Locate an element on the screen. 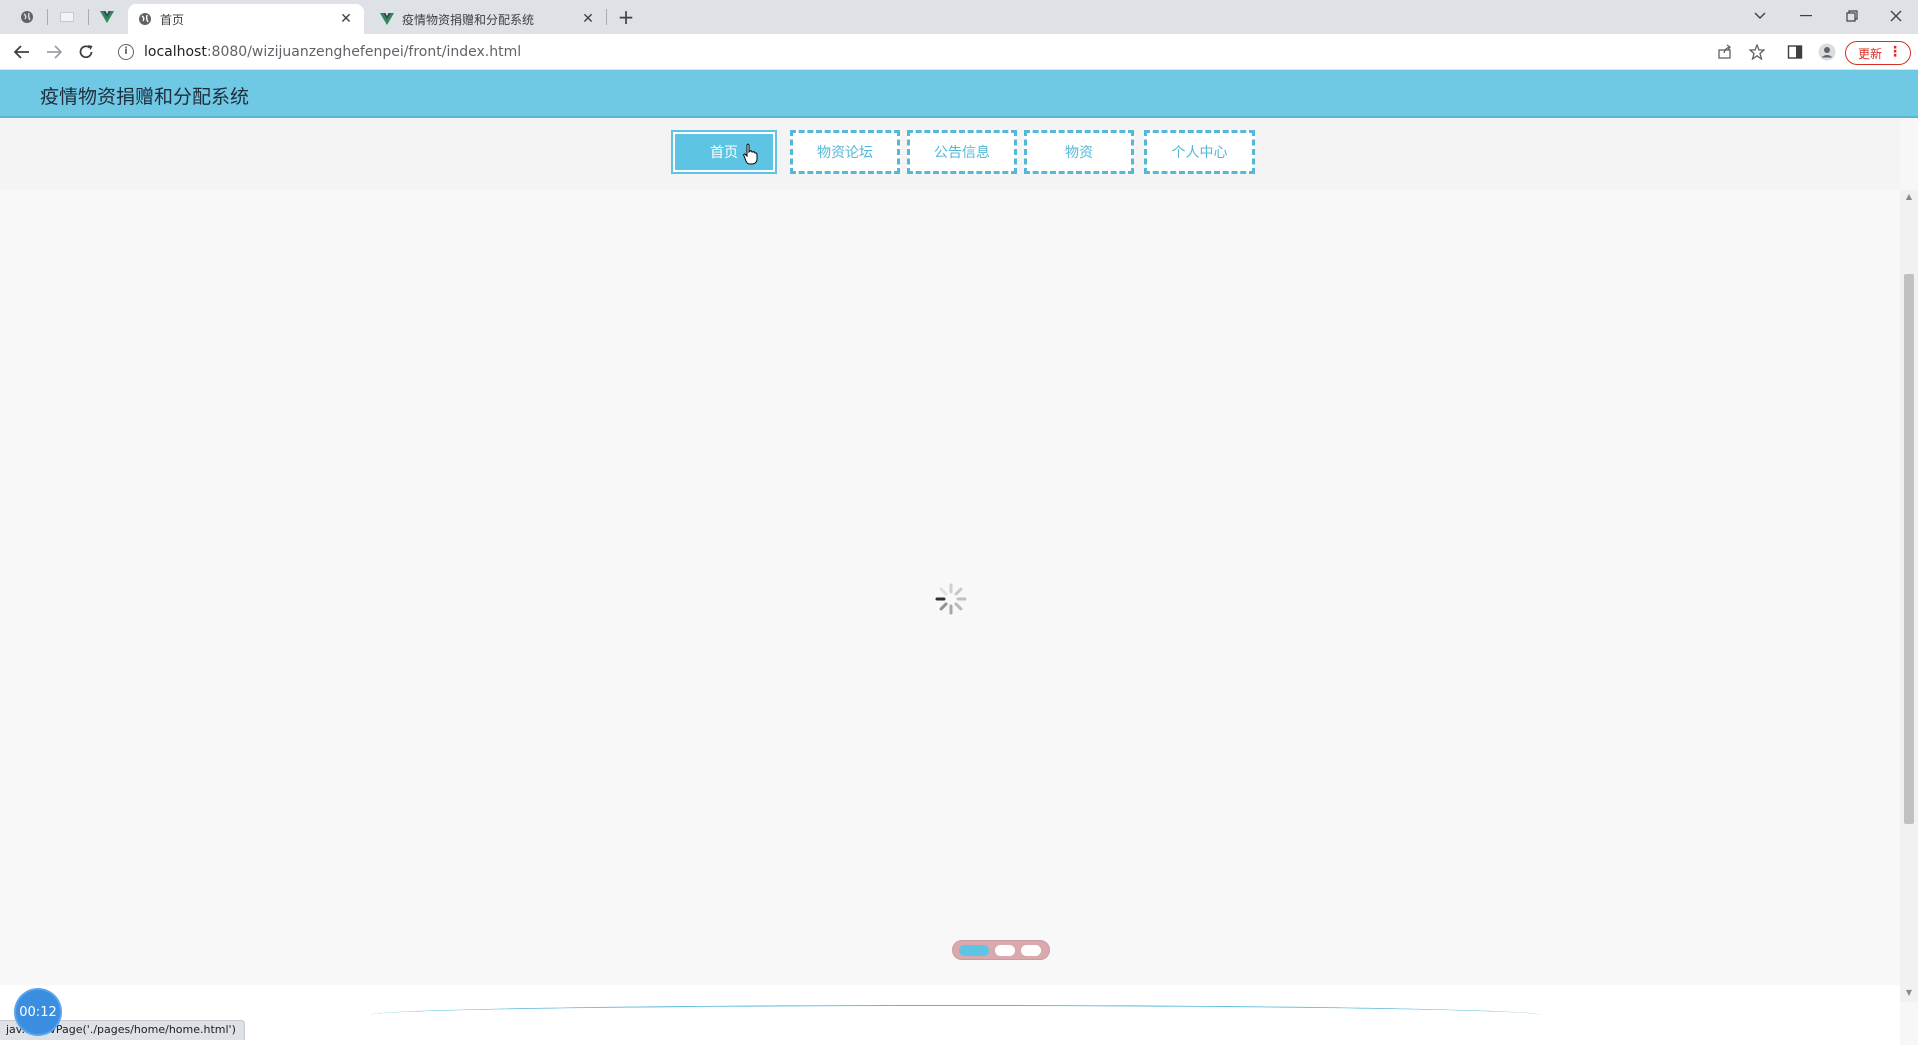 This screenshot has height=1045, width=1918. bookmark-button is located at coordinates (1757, 52).